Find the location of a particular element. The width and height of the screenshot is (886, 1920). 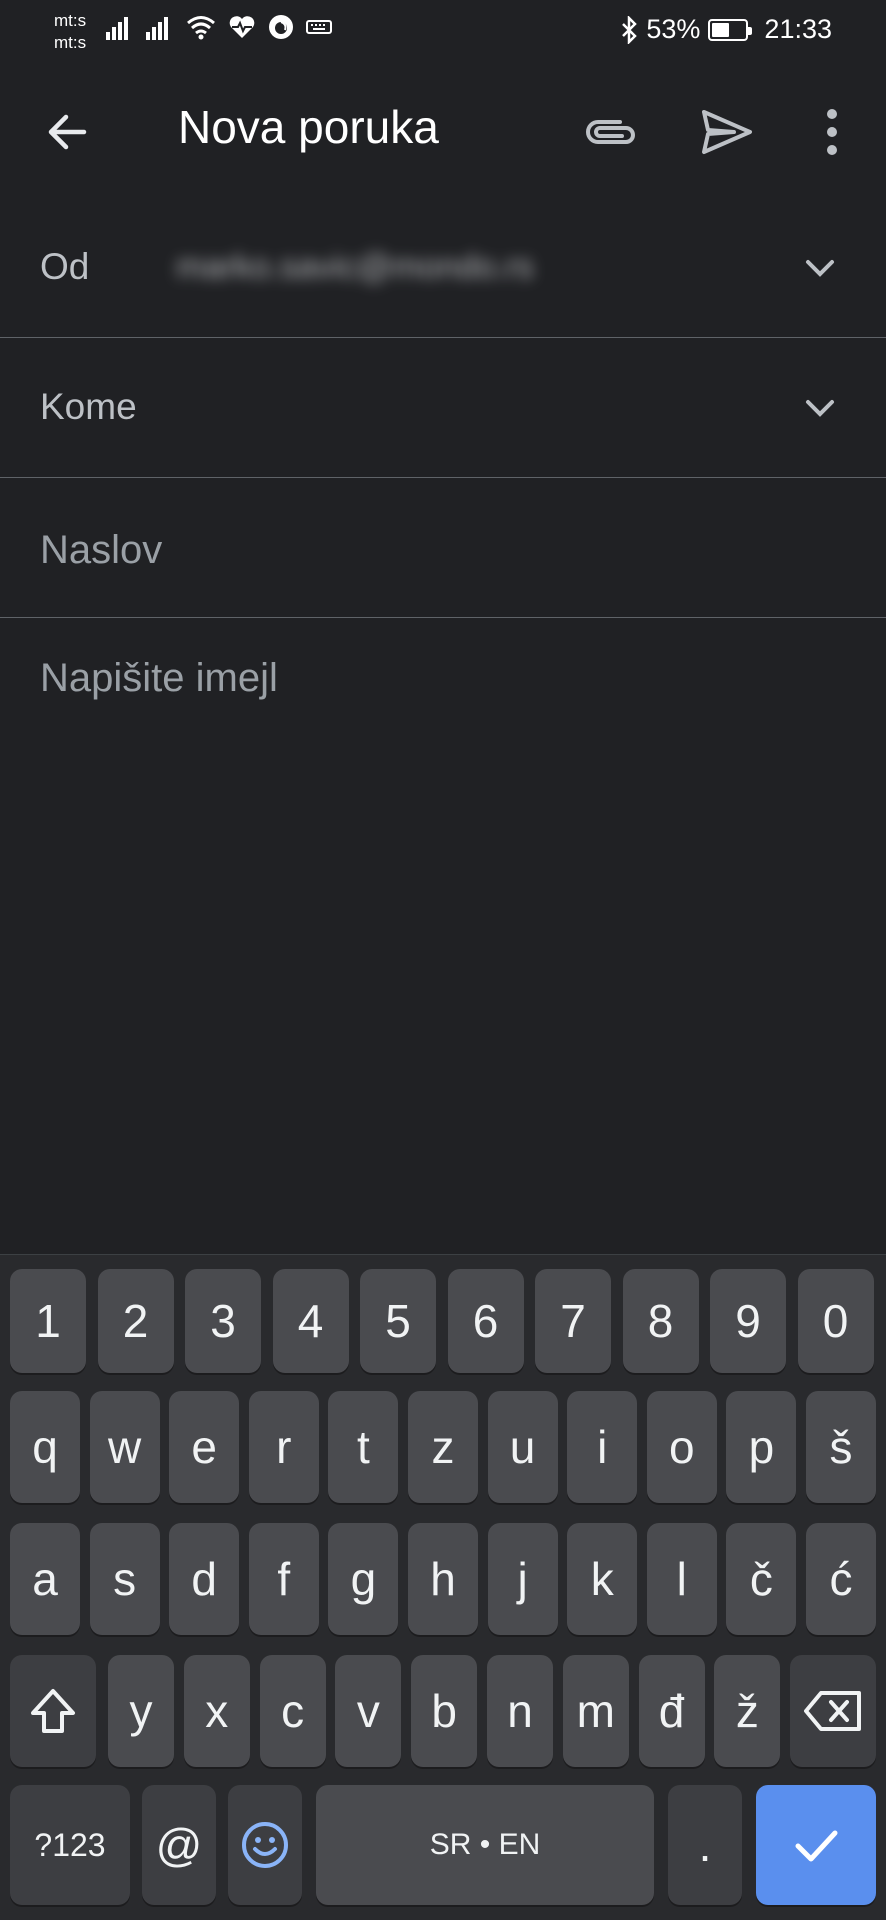

key-at: @ is located at coordinates (179, 1845).